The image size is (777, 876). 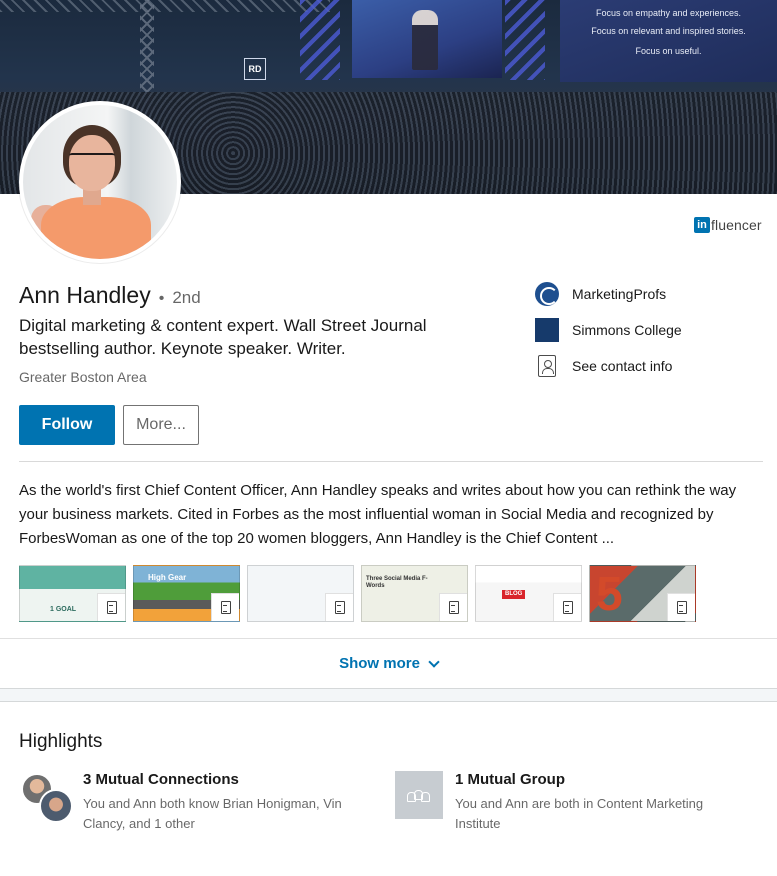 What do you see at coordinates (736, 225) in the screenshot?
I see `influencer-text: fluencer` at bounding box center [736, 225].